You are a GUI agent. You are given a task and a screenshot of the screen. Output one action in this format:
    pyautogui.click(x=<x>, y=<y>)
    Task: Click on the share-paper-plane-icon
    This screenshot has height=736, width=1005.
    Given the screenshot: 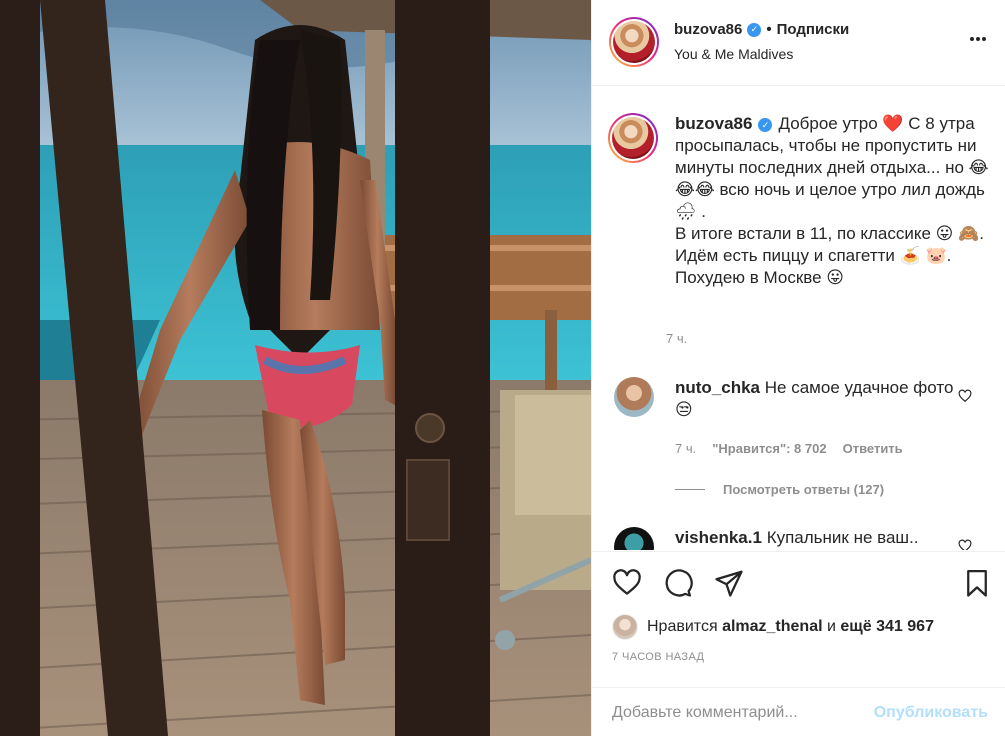 What is the action you would take?
    pyautogui.click(x=729, y=583)
    